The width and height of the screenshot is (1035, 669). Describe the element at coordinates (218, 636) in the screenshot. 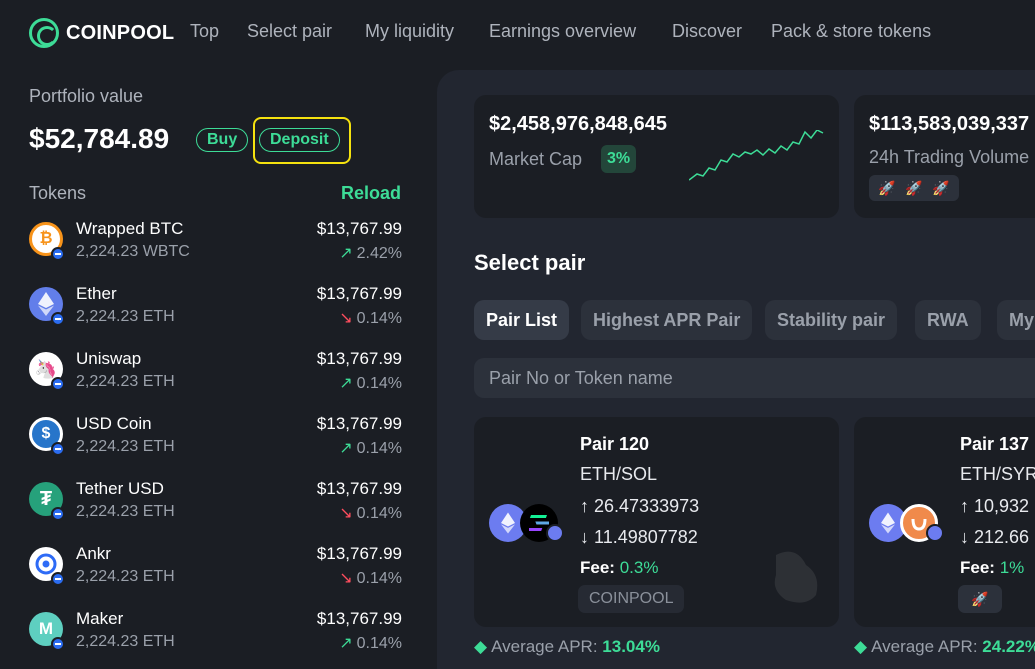

I see `token-row-maker: M Maker 2,224.23 ETH $13,767.99 ↗ 0.14%` at that location.